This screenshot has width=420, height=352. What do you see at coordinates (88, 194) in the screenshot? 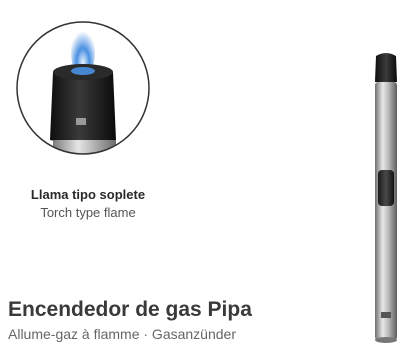
I see `feature-title: Llama tipo soplete` at bounding box center [88, 194].